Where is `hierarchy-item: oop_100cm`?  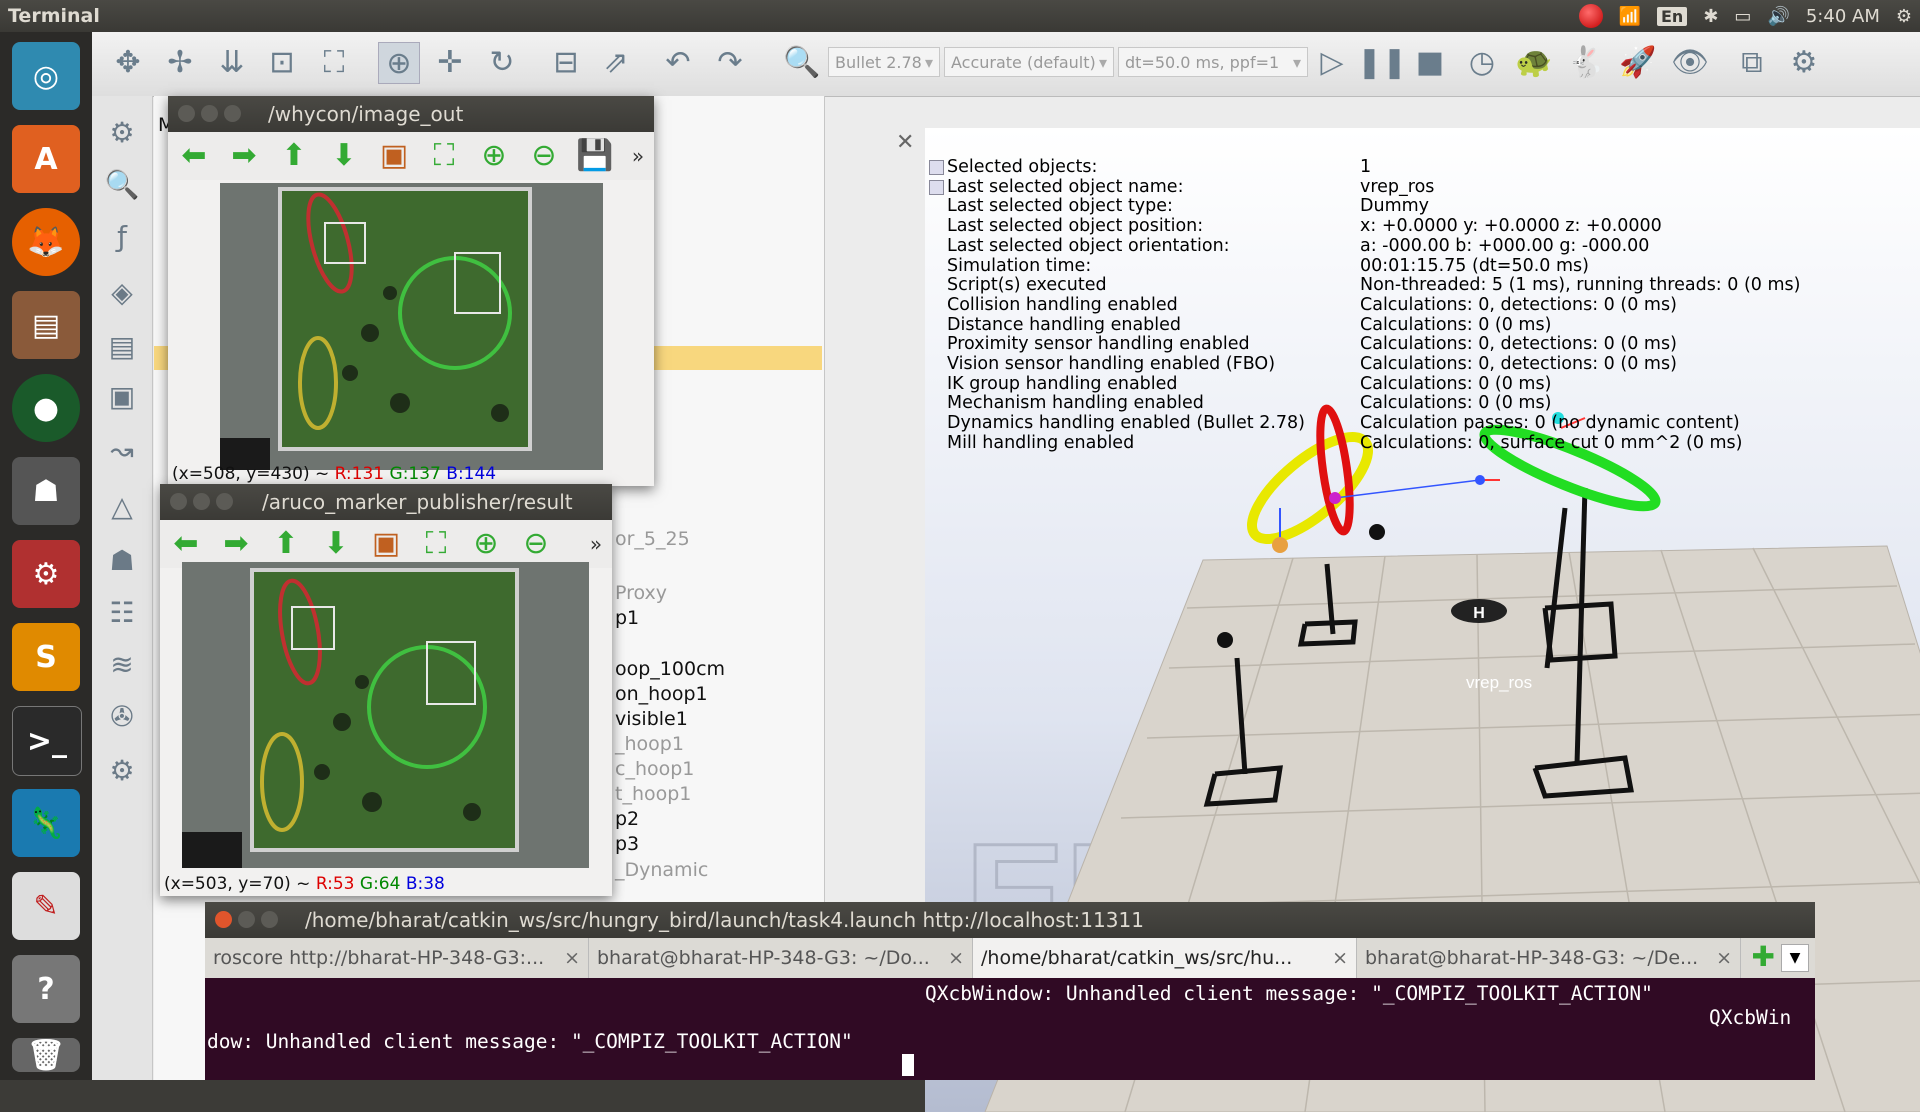 hierarchy-item: oop_100cm is located at coordinates (670, 669).